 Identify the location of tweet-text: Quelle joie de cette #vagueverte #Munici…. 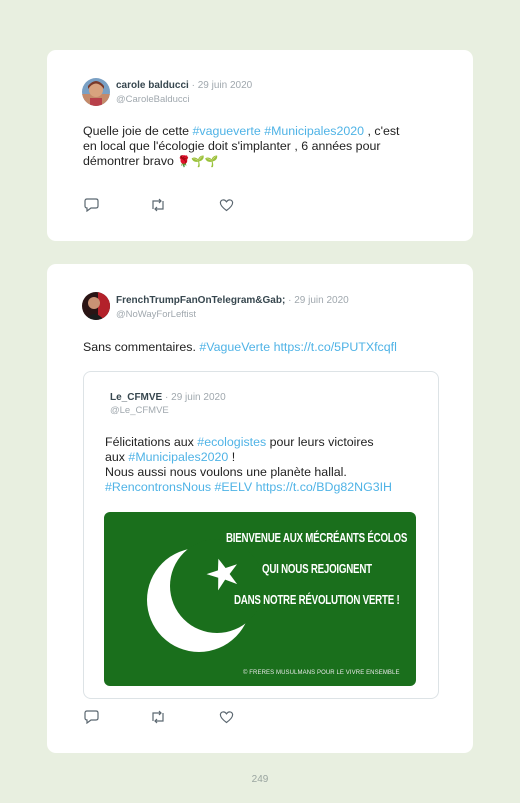
(273, 147).